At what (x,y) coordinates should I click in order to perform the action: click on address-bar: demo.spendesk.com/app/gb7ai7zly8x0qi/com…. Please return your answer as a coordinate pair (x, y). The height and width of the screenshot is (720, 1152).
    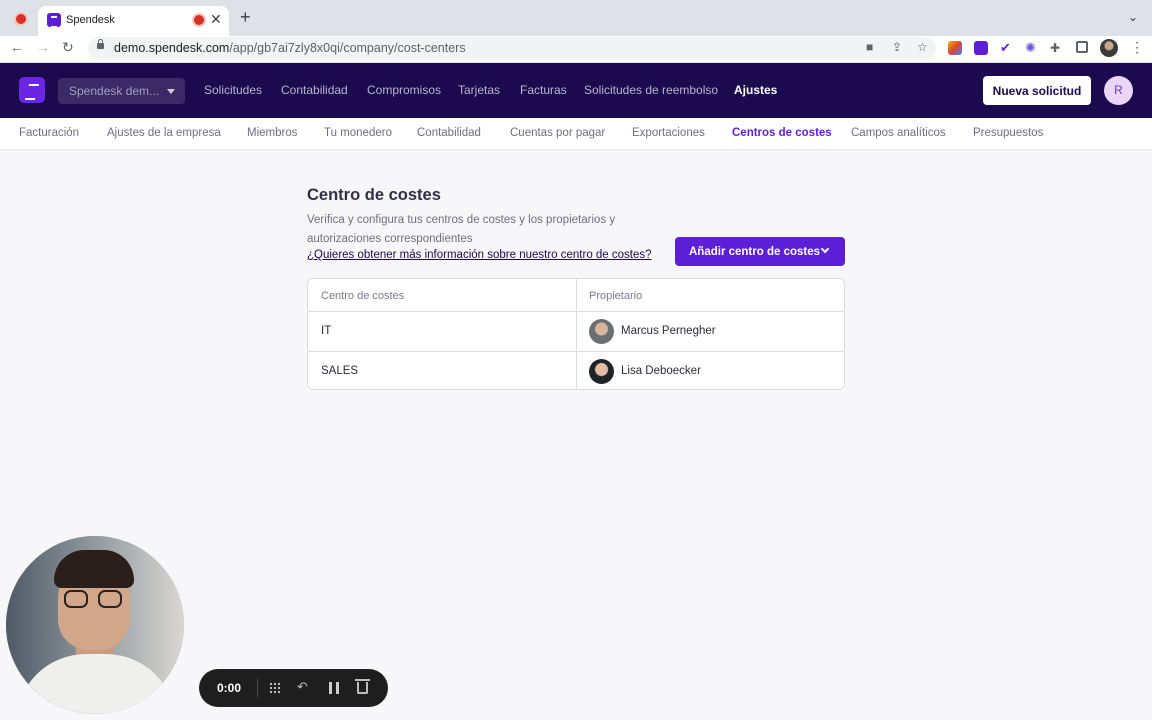
    Looking at the image, I should click on (512, 48).